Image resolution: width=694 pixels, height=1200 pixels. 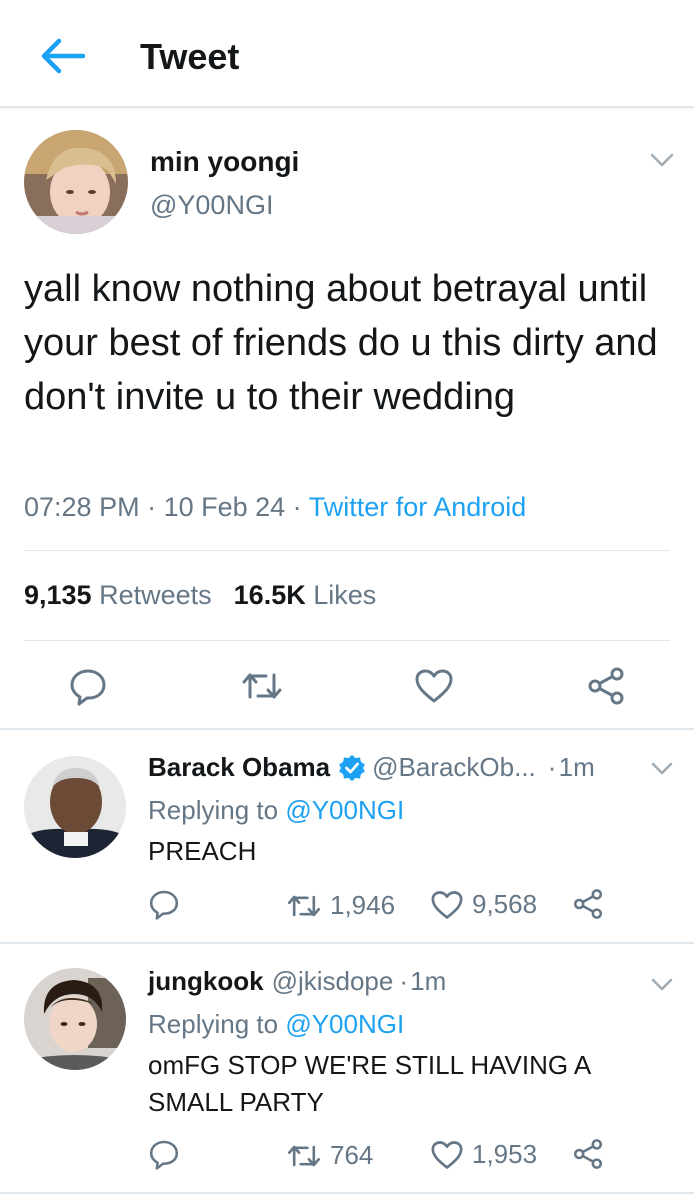 I want to click on retweets-stat: 9,135 Retweets, so click(x=118, y=595).